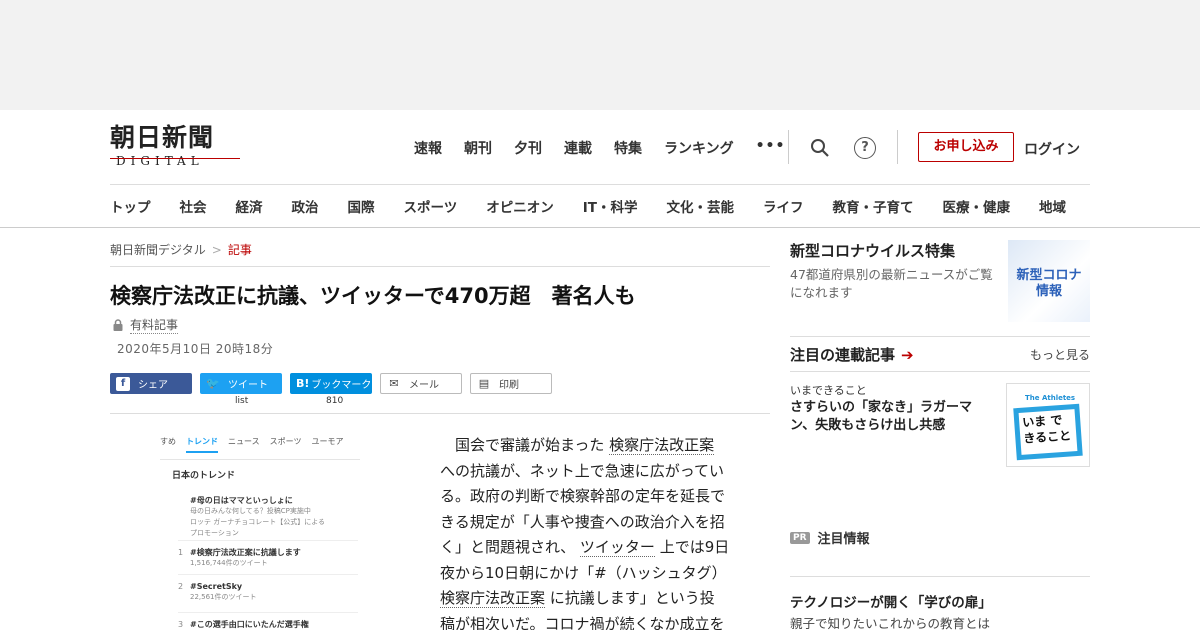 The width and height of the screenshot is (1200, 630). I want to click on serial-kicker: いまできること, so click(828, 390).